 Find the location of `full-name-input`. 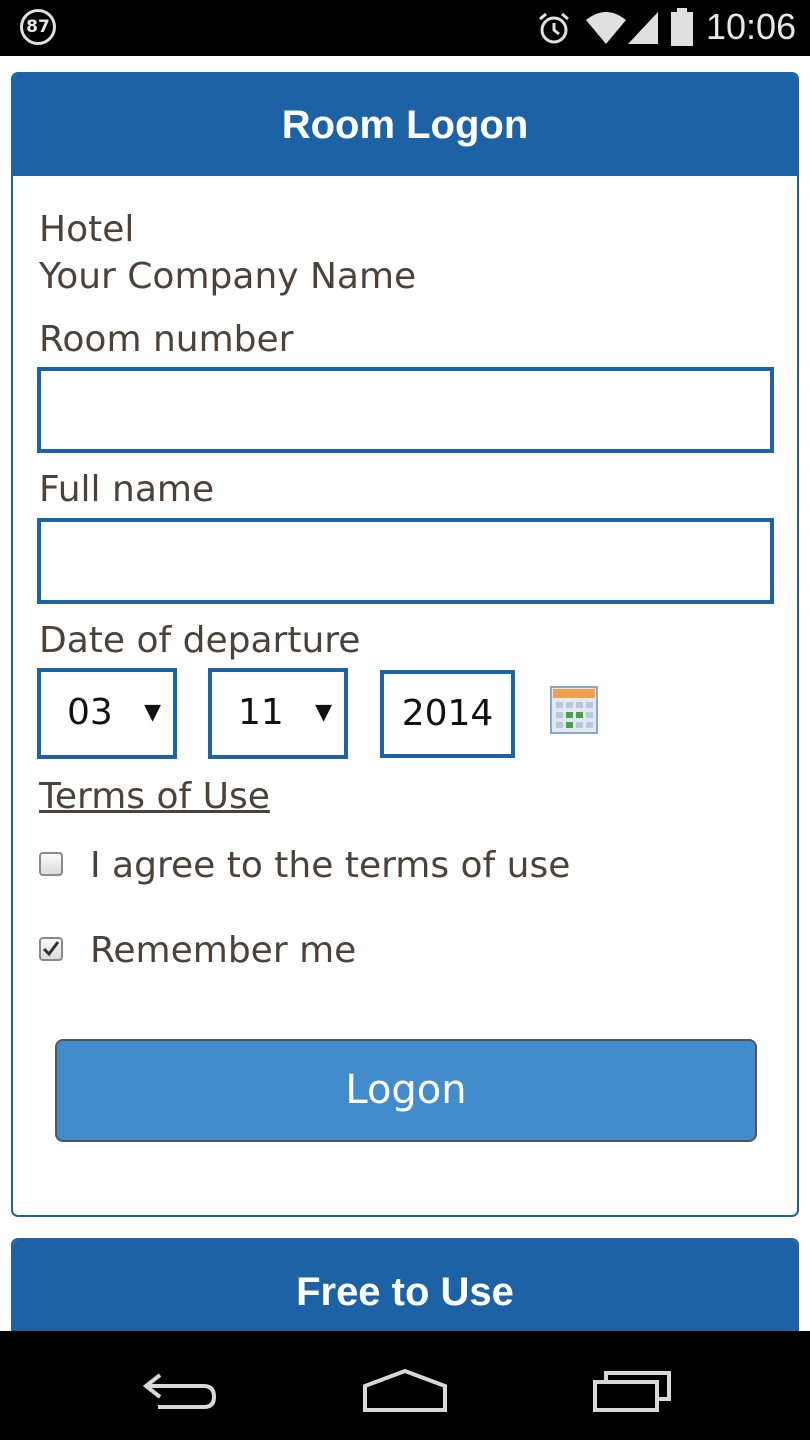

full-name-input is located at coordinates (405, 561).